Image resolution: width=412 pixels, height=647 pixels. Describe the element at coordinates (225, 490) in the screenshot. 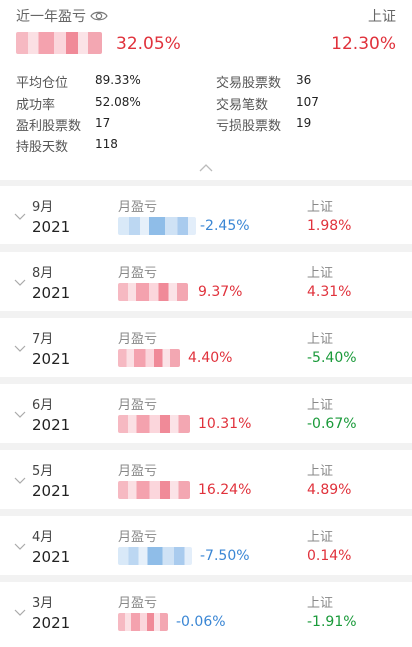

I see `monthly-return: 16.24%` at that location.